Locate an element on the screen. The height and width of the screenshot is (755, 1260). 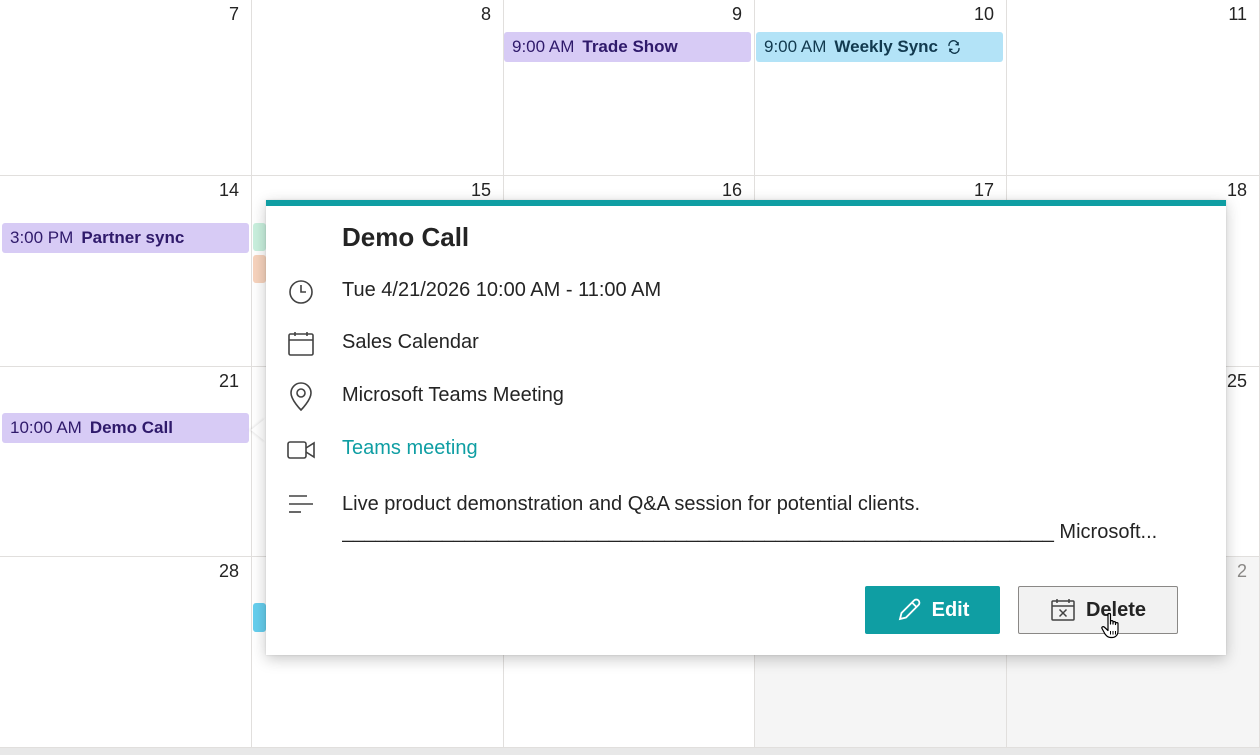
day-cell: 7 is located at coordinates (126, 88).